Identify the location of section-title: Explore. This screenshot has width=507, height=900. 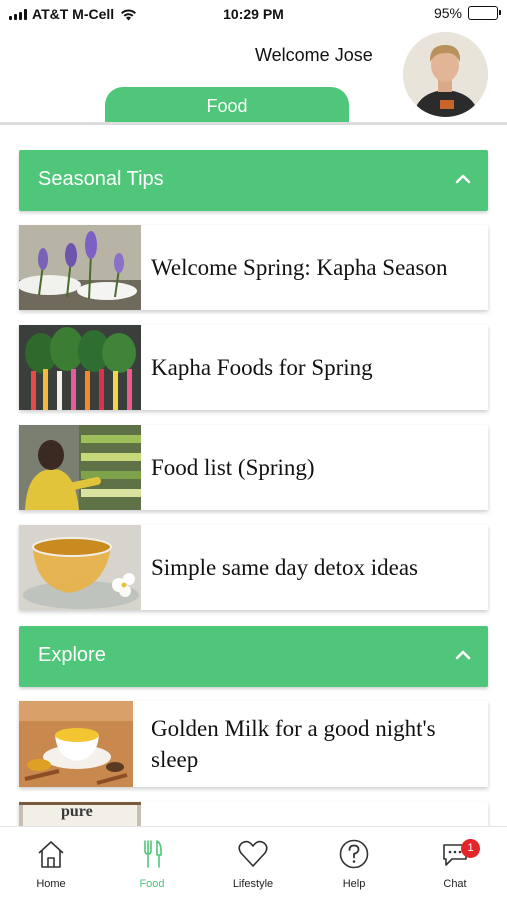
(72, 655).